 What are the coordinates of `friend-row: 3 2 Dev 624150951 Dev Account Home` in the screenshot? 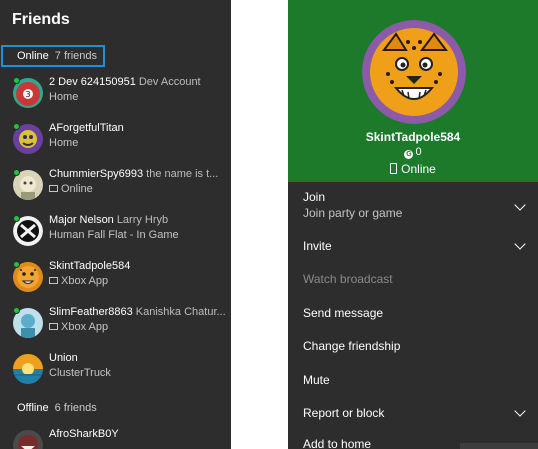 It's located at (115, 95).